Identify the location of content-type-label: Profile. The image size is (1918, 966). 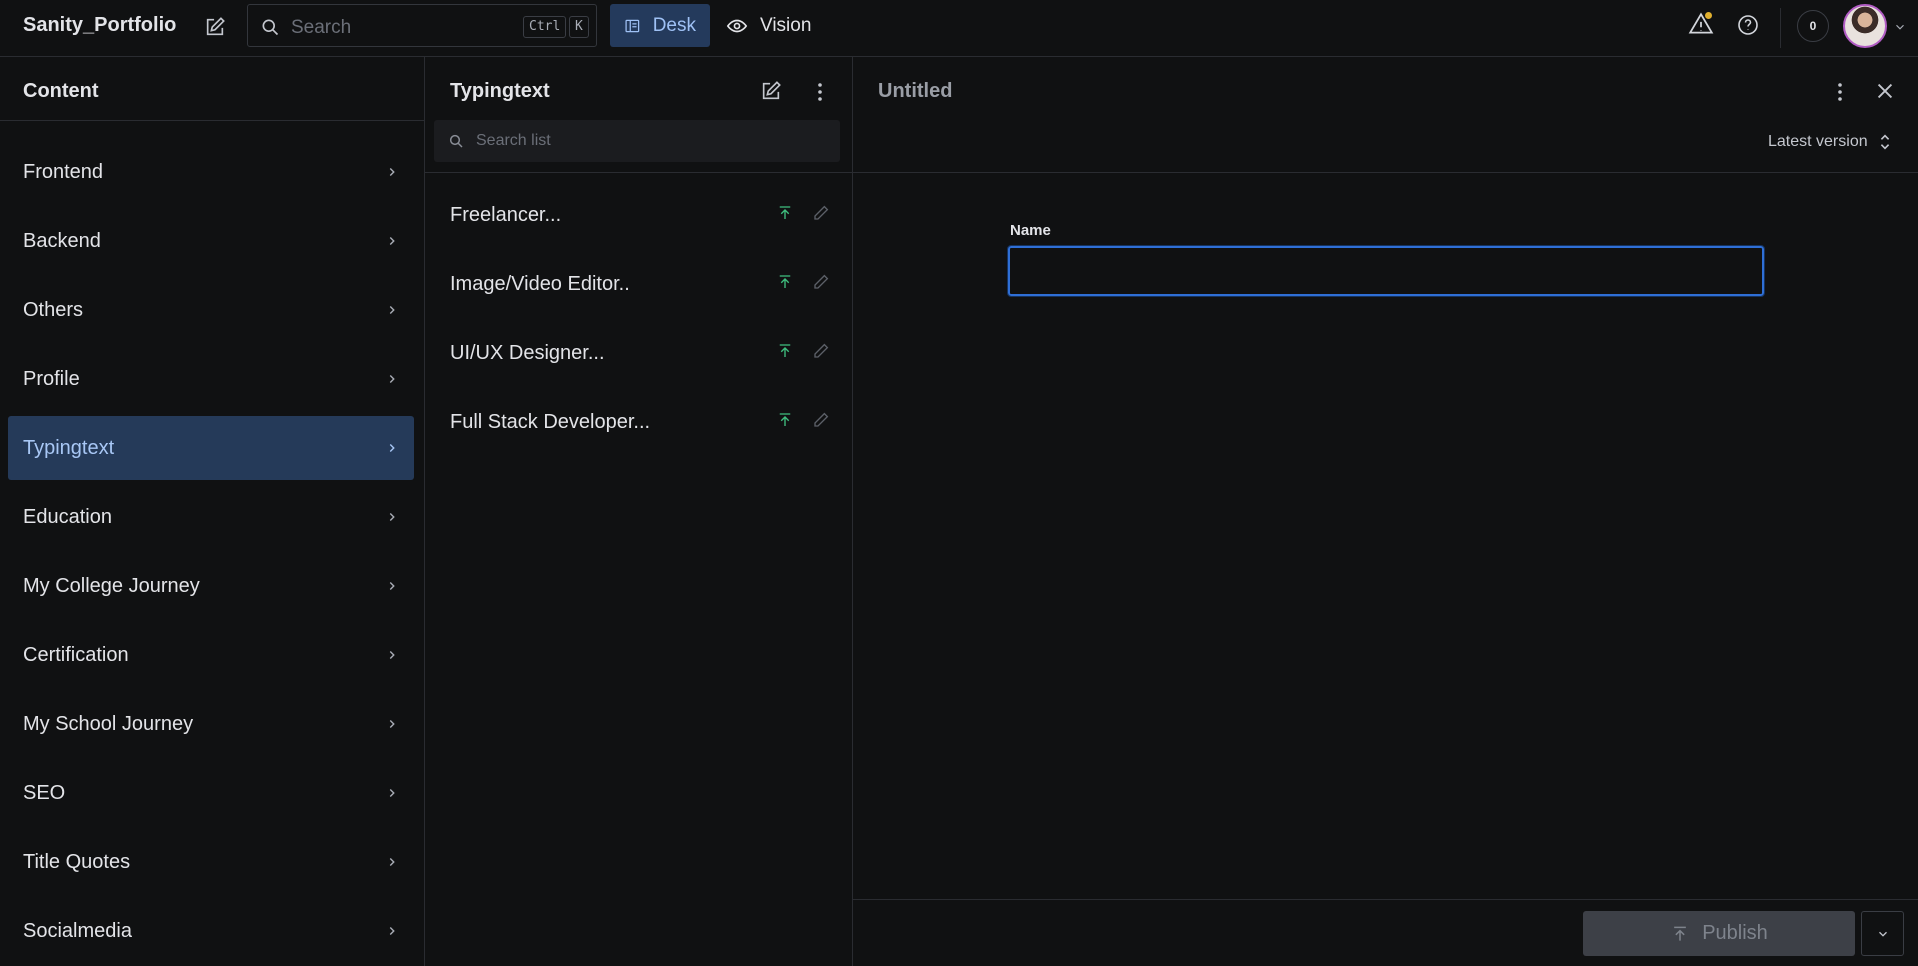
(51, 378).